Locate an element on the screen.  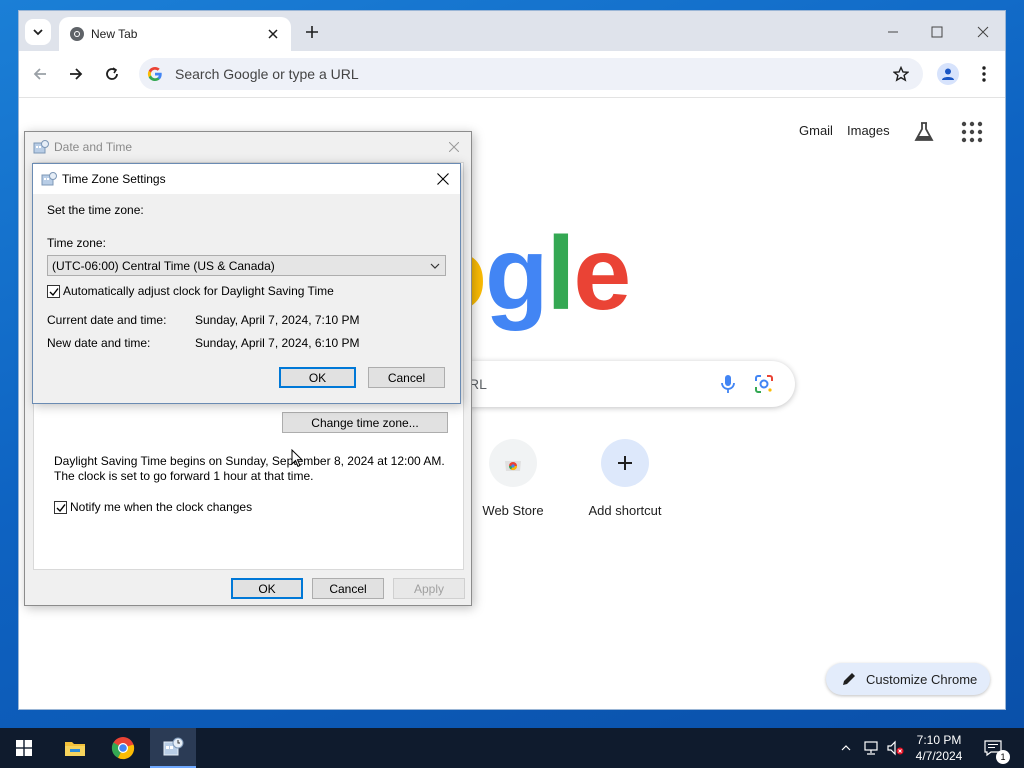
google-g-icon is located at coordinates (154, 74).